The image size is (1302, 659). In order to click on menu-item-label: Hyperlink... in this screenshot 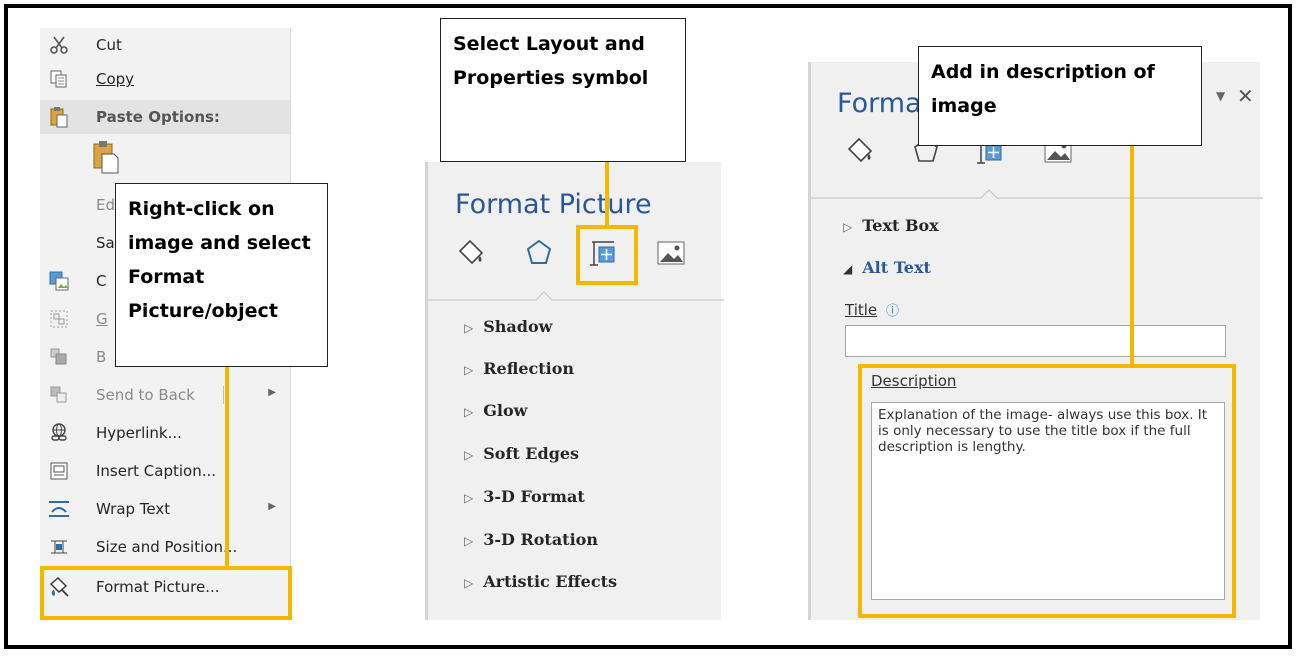, I will do `click(139, 433)`.